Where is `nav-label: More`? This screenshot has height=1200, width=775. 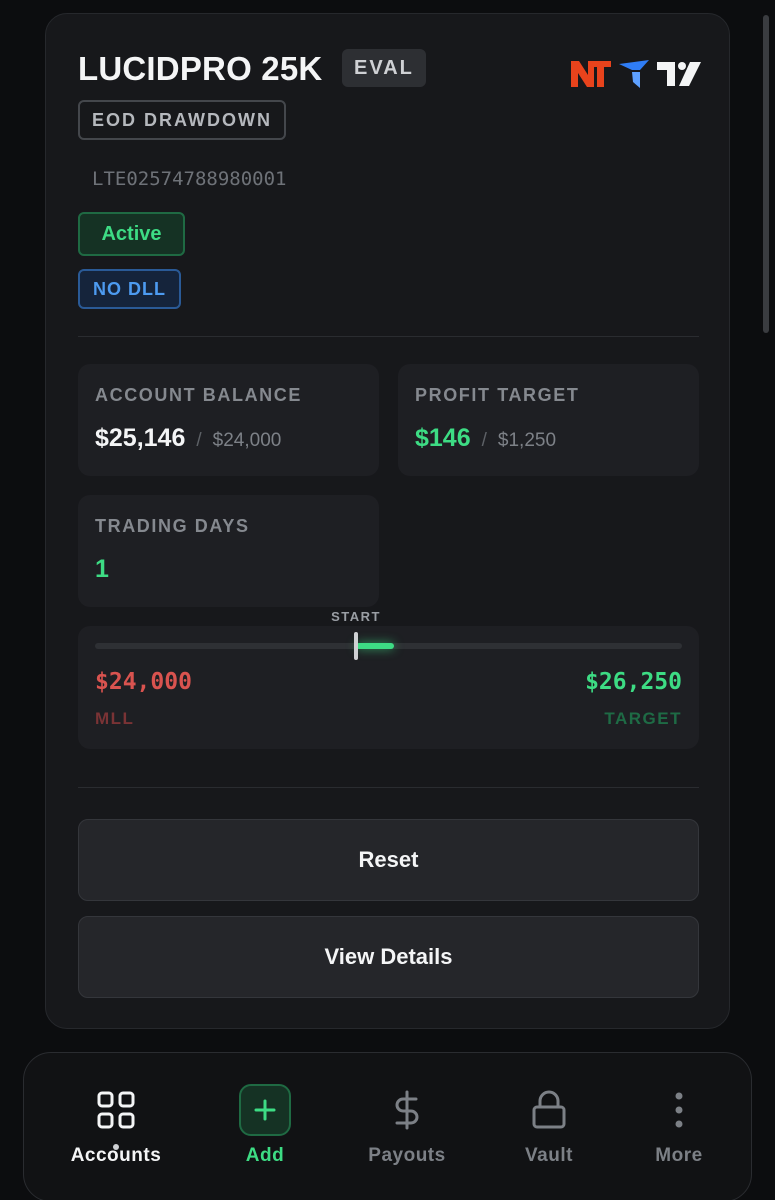
nav-label: More is located at coordinates (679, 1155).